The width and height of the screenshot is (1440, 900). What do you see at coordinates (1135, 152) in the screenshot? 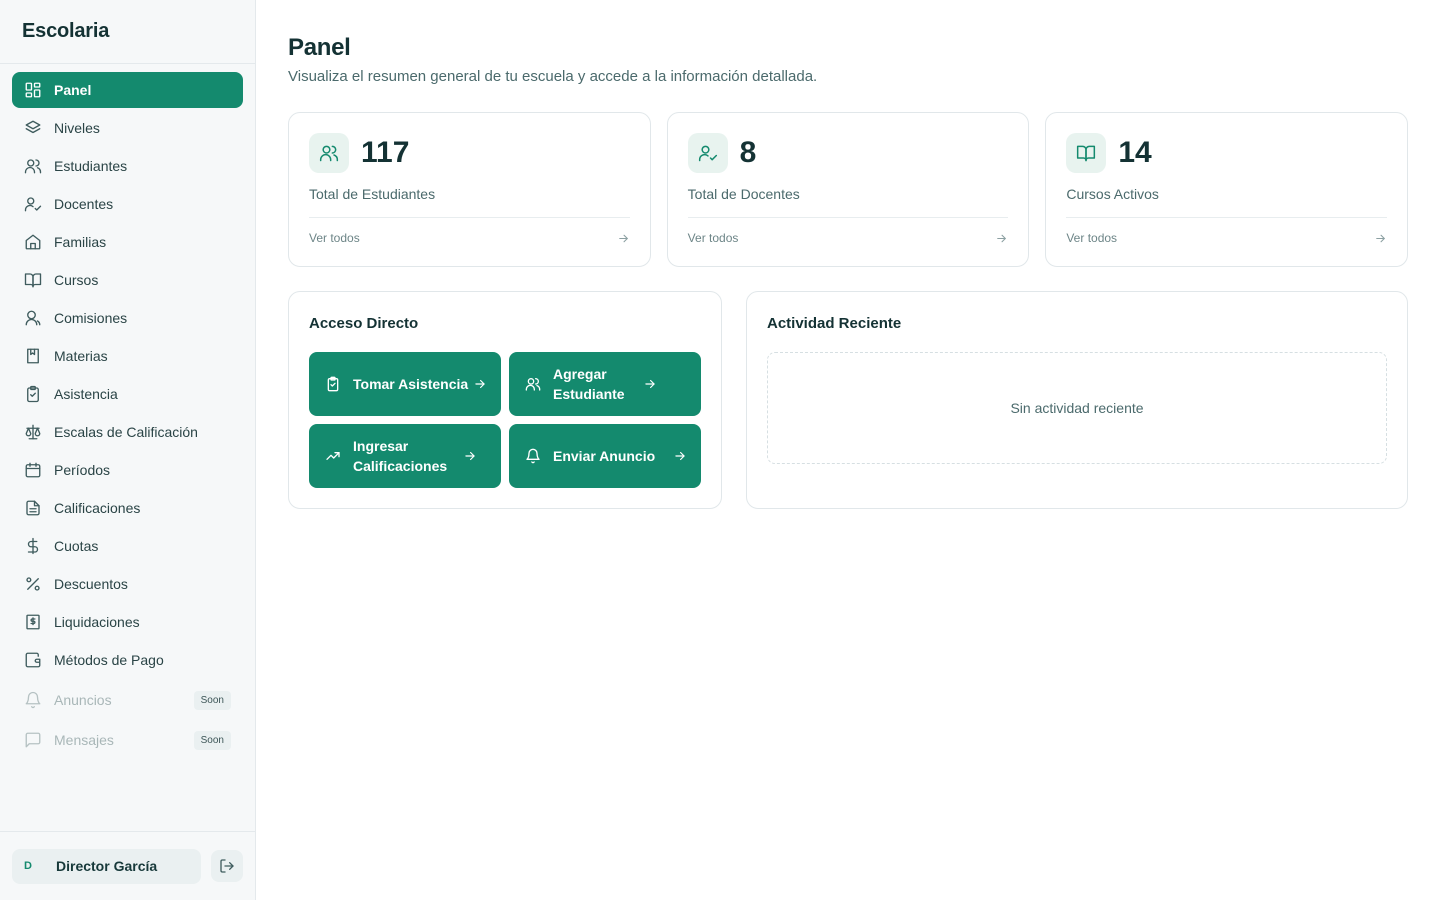
I see `stat-value: 14` at bounding box center [1135, 152].